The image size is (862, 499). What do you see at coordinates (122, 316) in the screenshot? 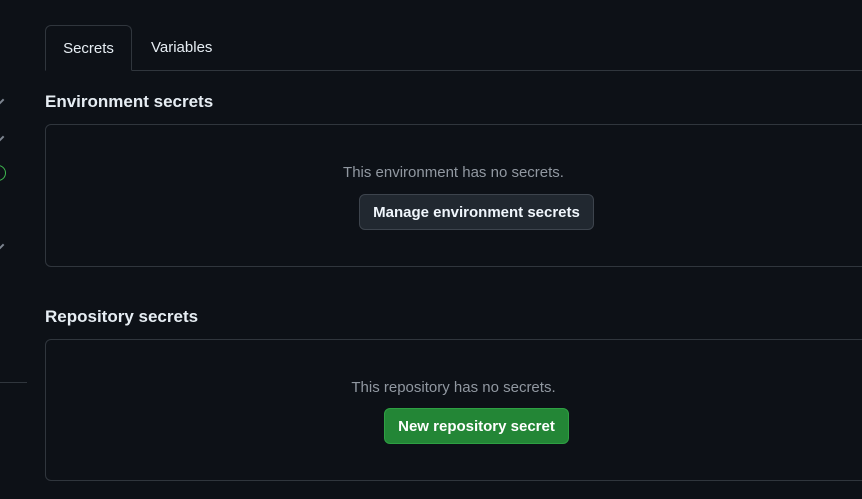
I see `repository-secrets-title: Repository secrets` at bounding box center [122, 316].